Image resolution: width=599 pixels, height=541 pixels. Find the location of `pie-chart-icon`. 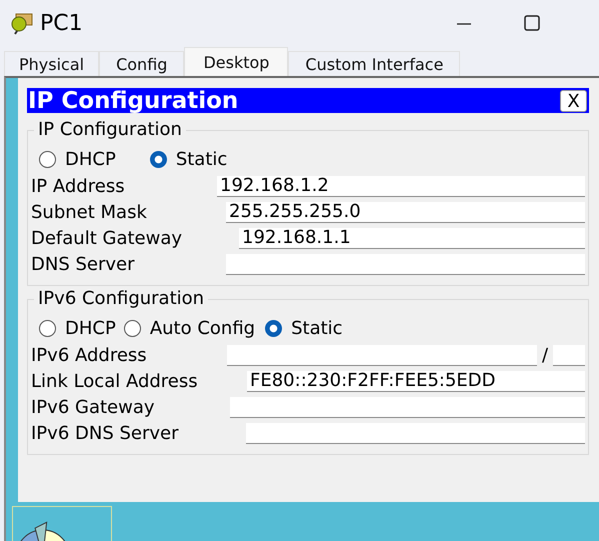

pie-chart-icon is located at coordinates (62, 523).